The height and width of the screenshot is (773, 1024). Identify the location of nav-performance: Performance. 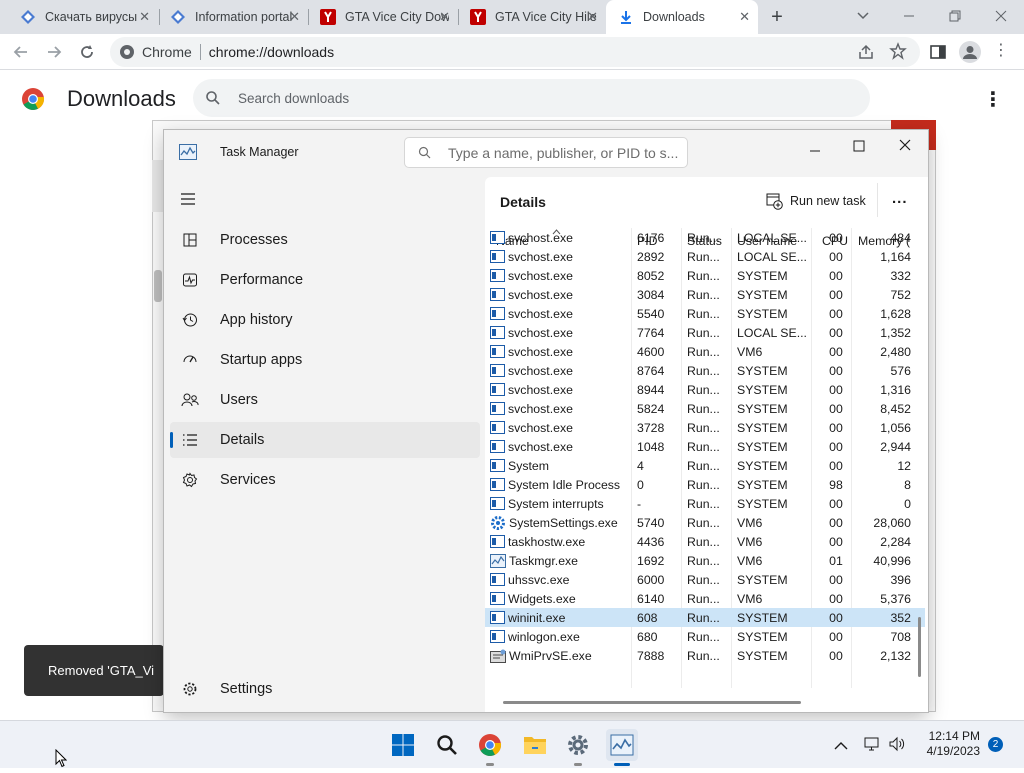
(325, 280).